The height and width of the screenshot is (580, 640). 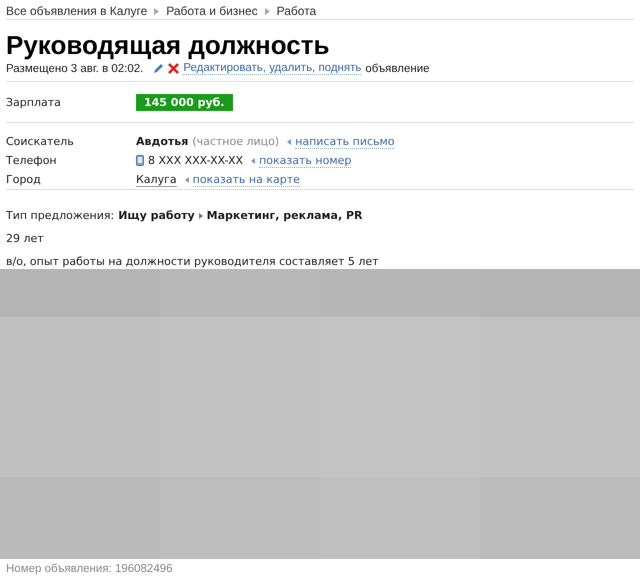 What do you see at coordinates (75, 68) in the screenshot?
I see `posted-date: Размещено 3 авг. в 02:02.` at bounding box center [75, 68].